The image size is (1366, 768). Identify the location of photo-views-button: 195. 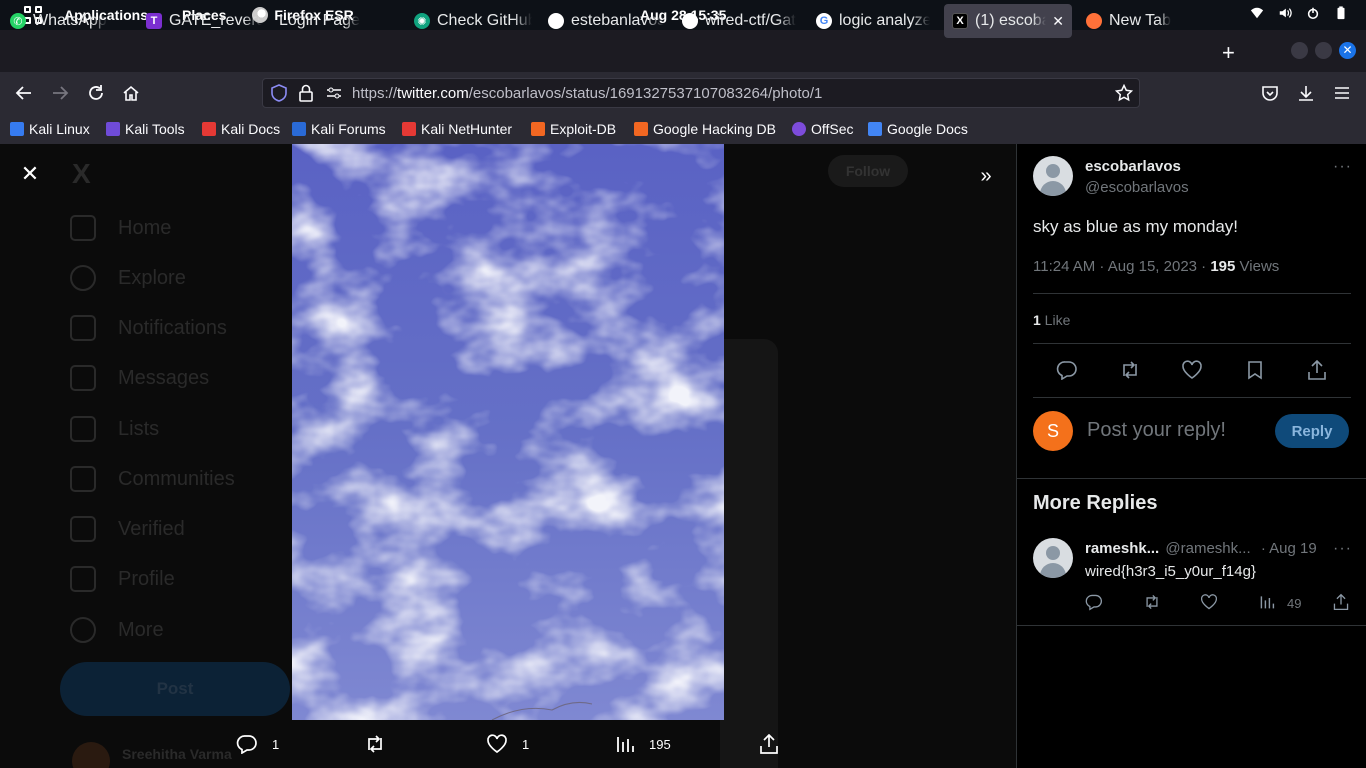
(643, 744).